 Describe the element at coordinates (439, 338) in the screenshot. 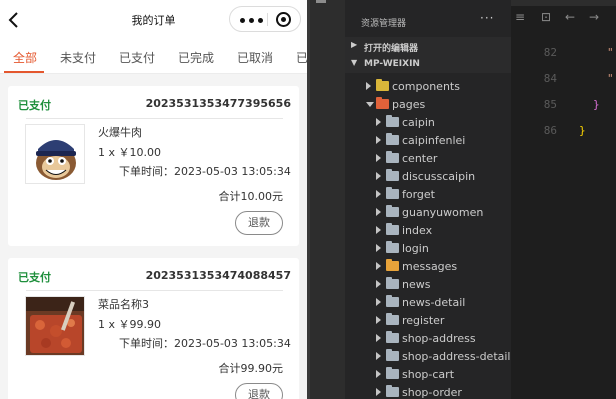

I see `tree-item-label: shop-address` at that location.